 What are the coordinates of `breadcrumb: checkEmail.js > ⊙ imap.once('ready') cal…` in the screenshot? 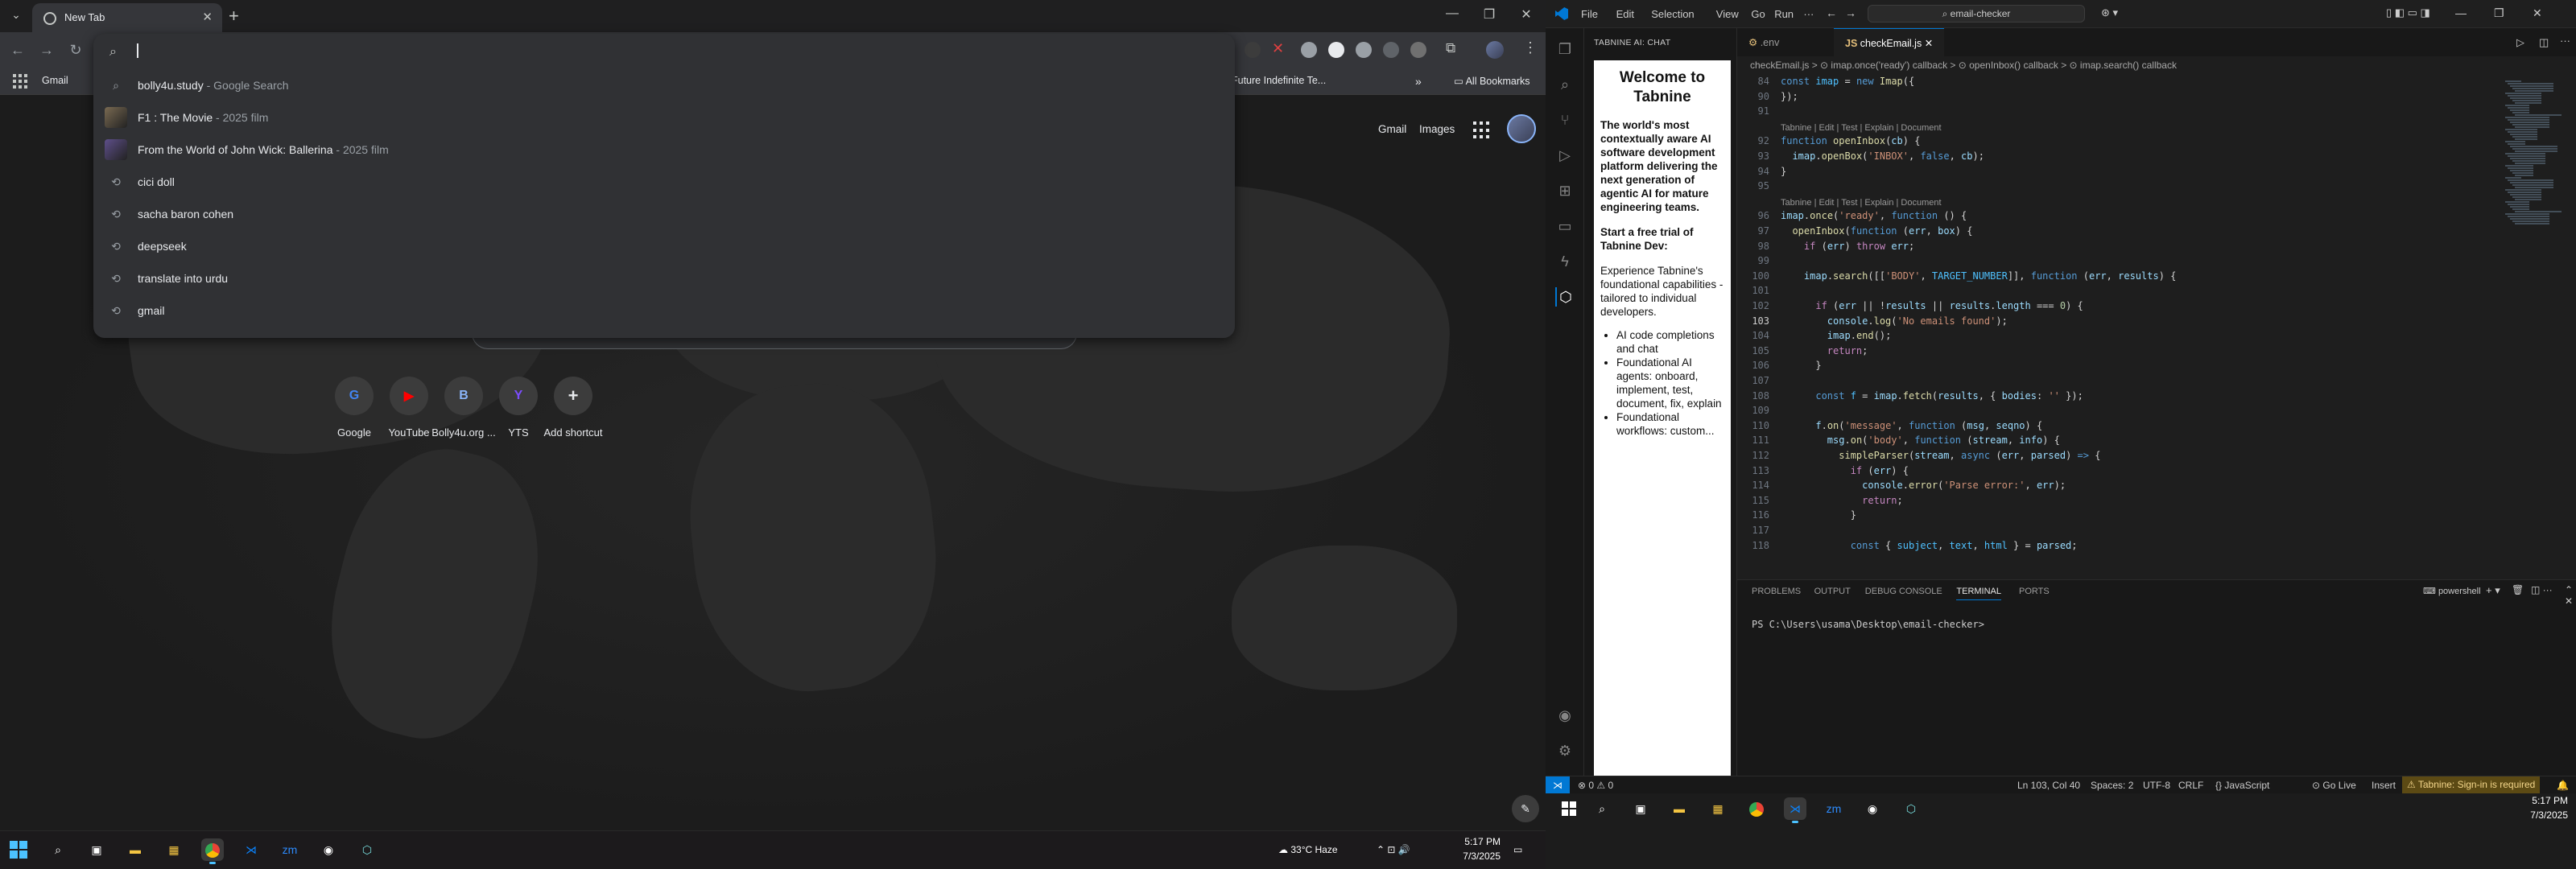 It's located at (2156, 65).